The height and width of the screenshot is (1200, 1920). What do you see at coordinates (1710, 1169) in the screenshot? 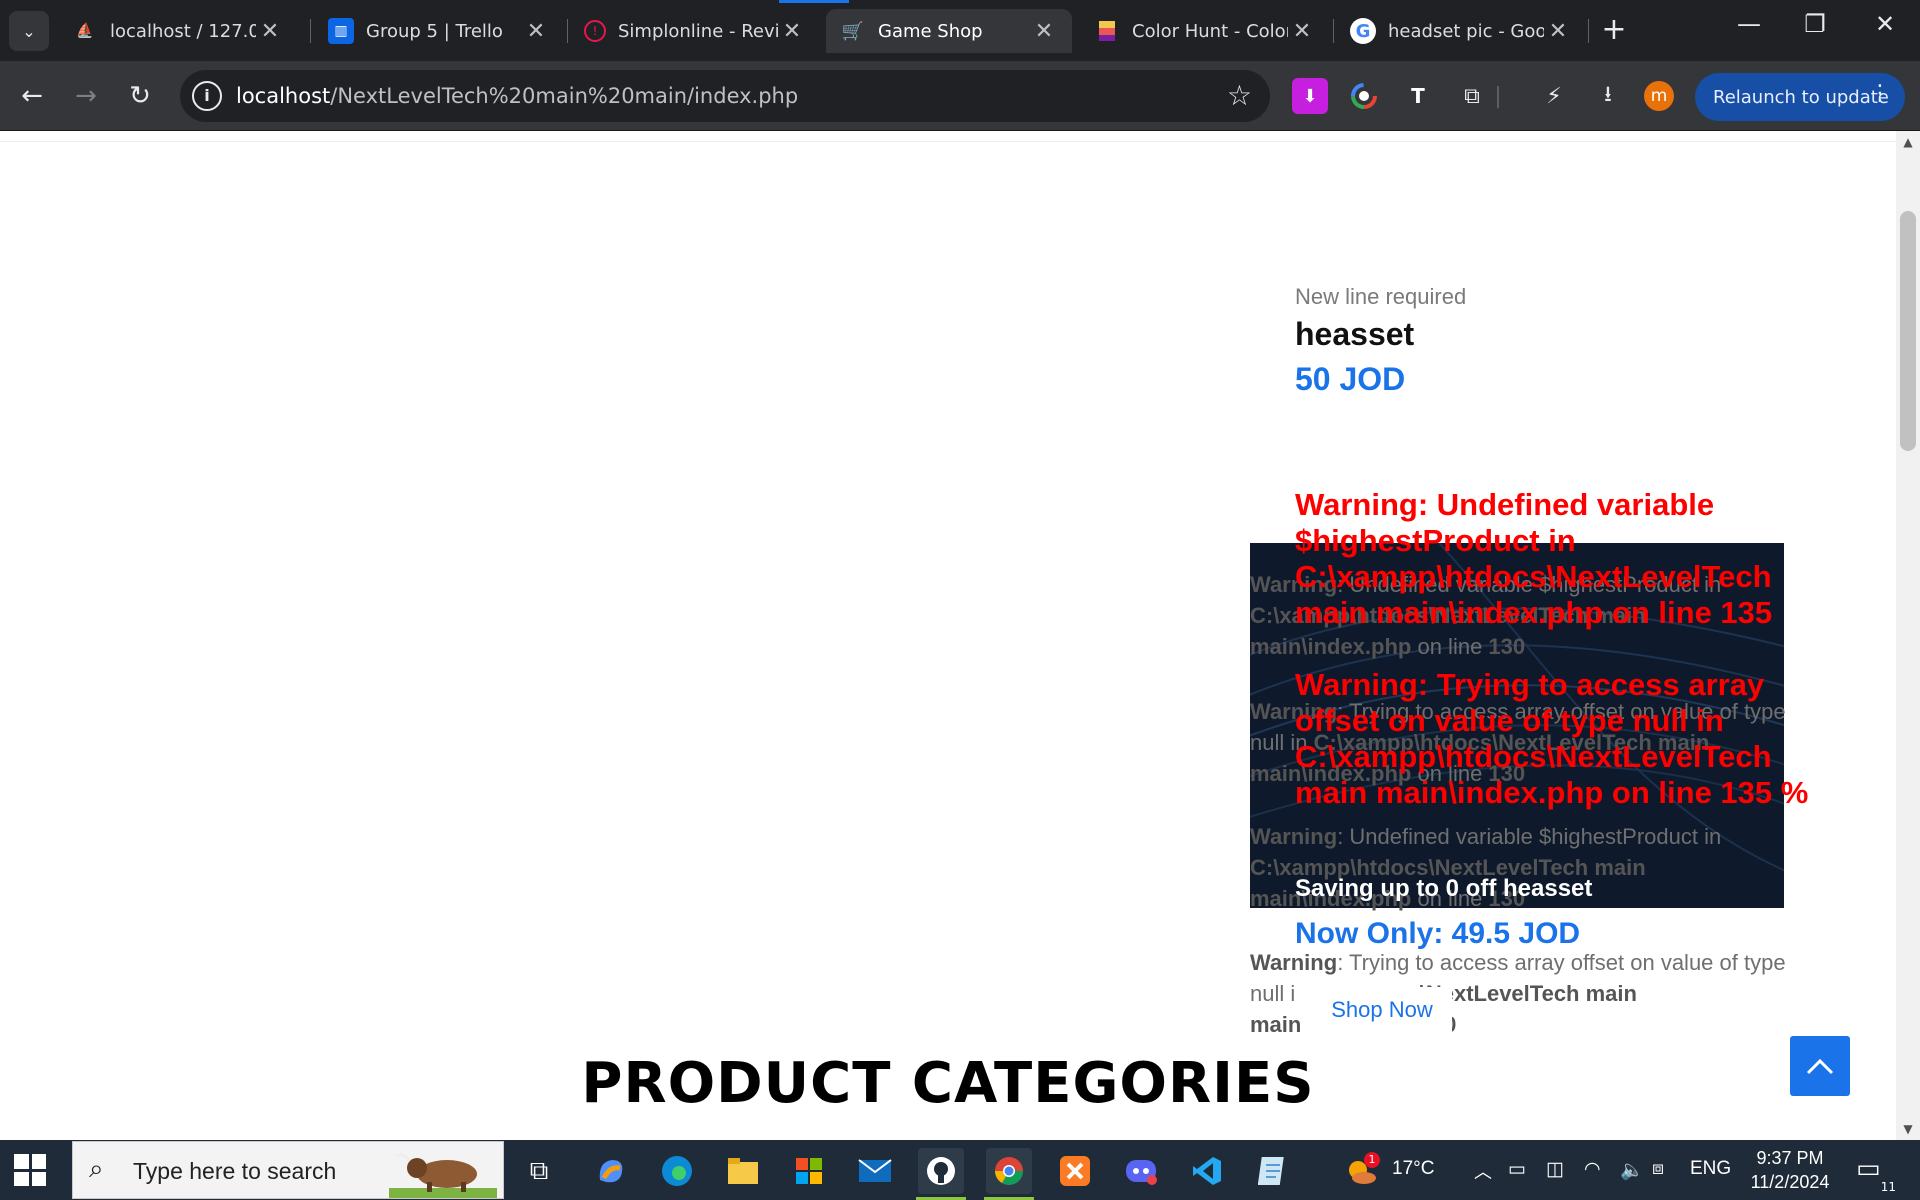
I see `input-language: ENG` at bounding box center [1710, 1169].